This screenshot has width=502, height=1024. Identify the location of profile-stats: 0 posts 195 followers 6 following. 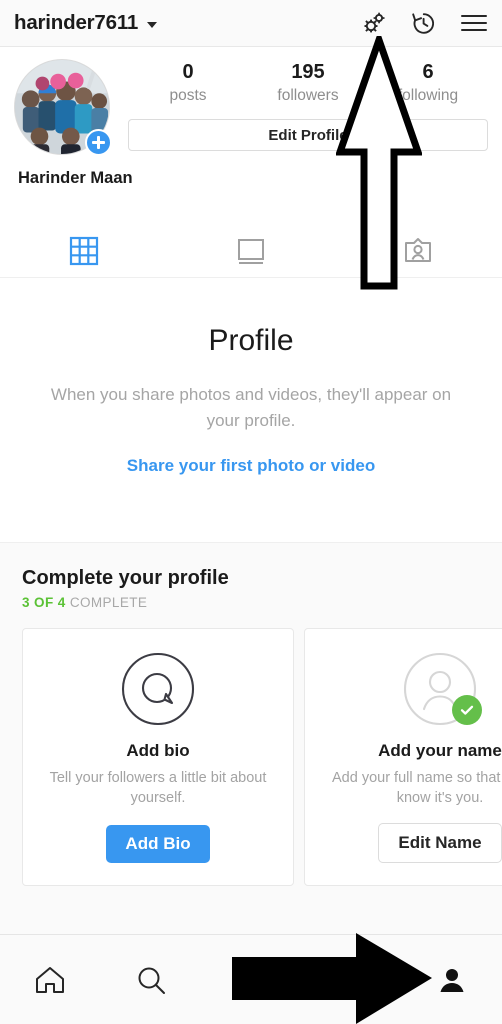
(308, 83).